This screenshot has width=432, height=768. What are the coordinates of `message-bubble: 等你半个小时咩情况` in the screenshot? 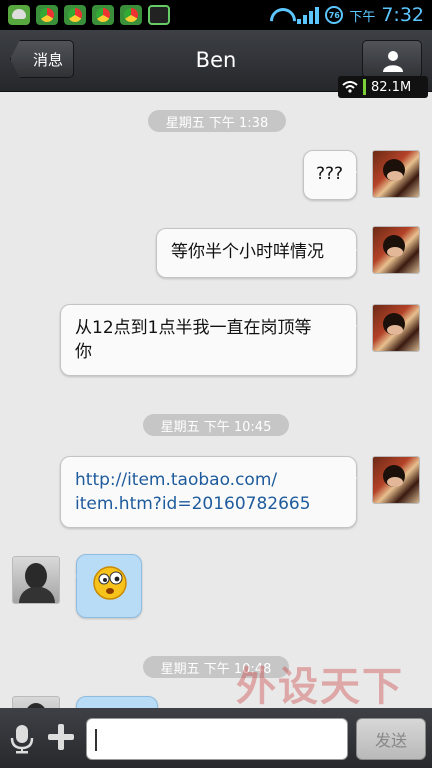 It's located at (256, 253).